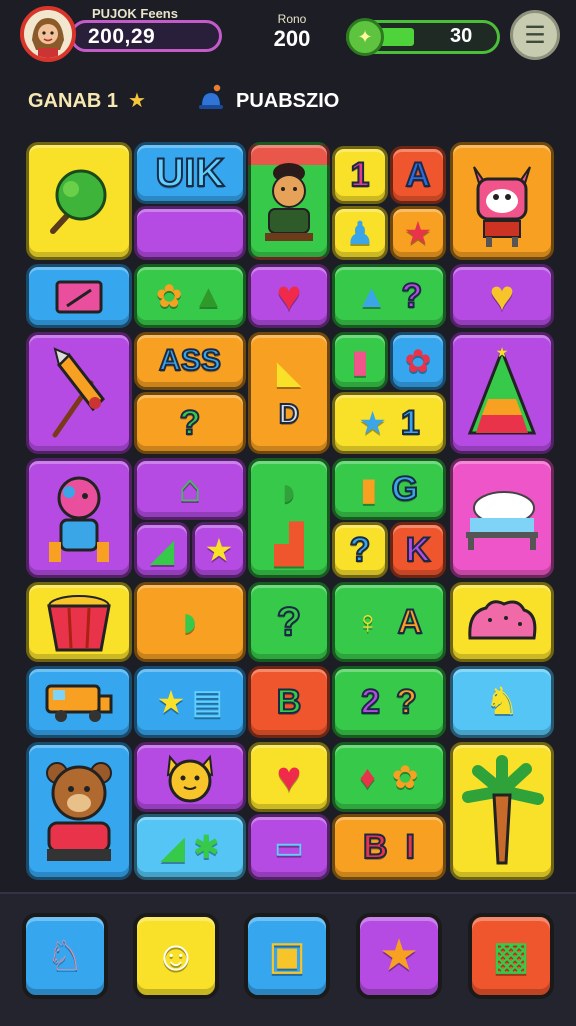 Image resolution: width=576 pixels, height=1026 pixels. I want to click on question-tile-3: ?, so click(360, 550).